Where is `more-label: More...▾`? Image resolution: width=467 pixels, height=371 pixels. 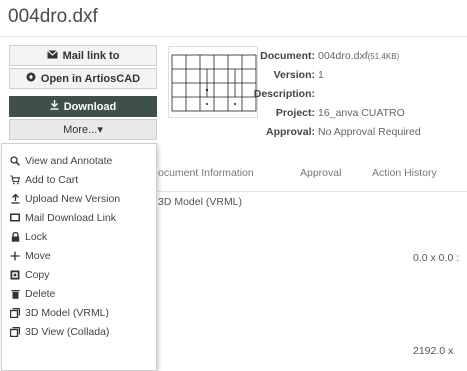 more-label: More...▾ is located at coordinates (83, 130).